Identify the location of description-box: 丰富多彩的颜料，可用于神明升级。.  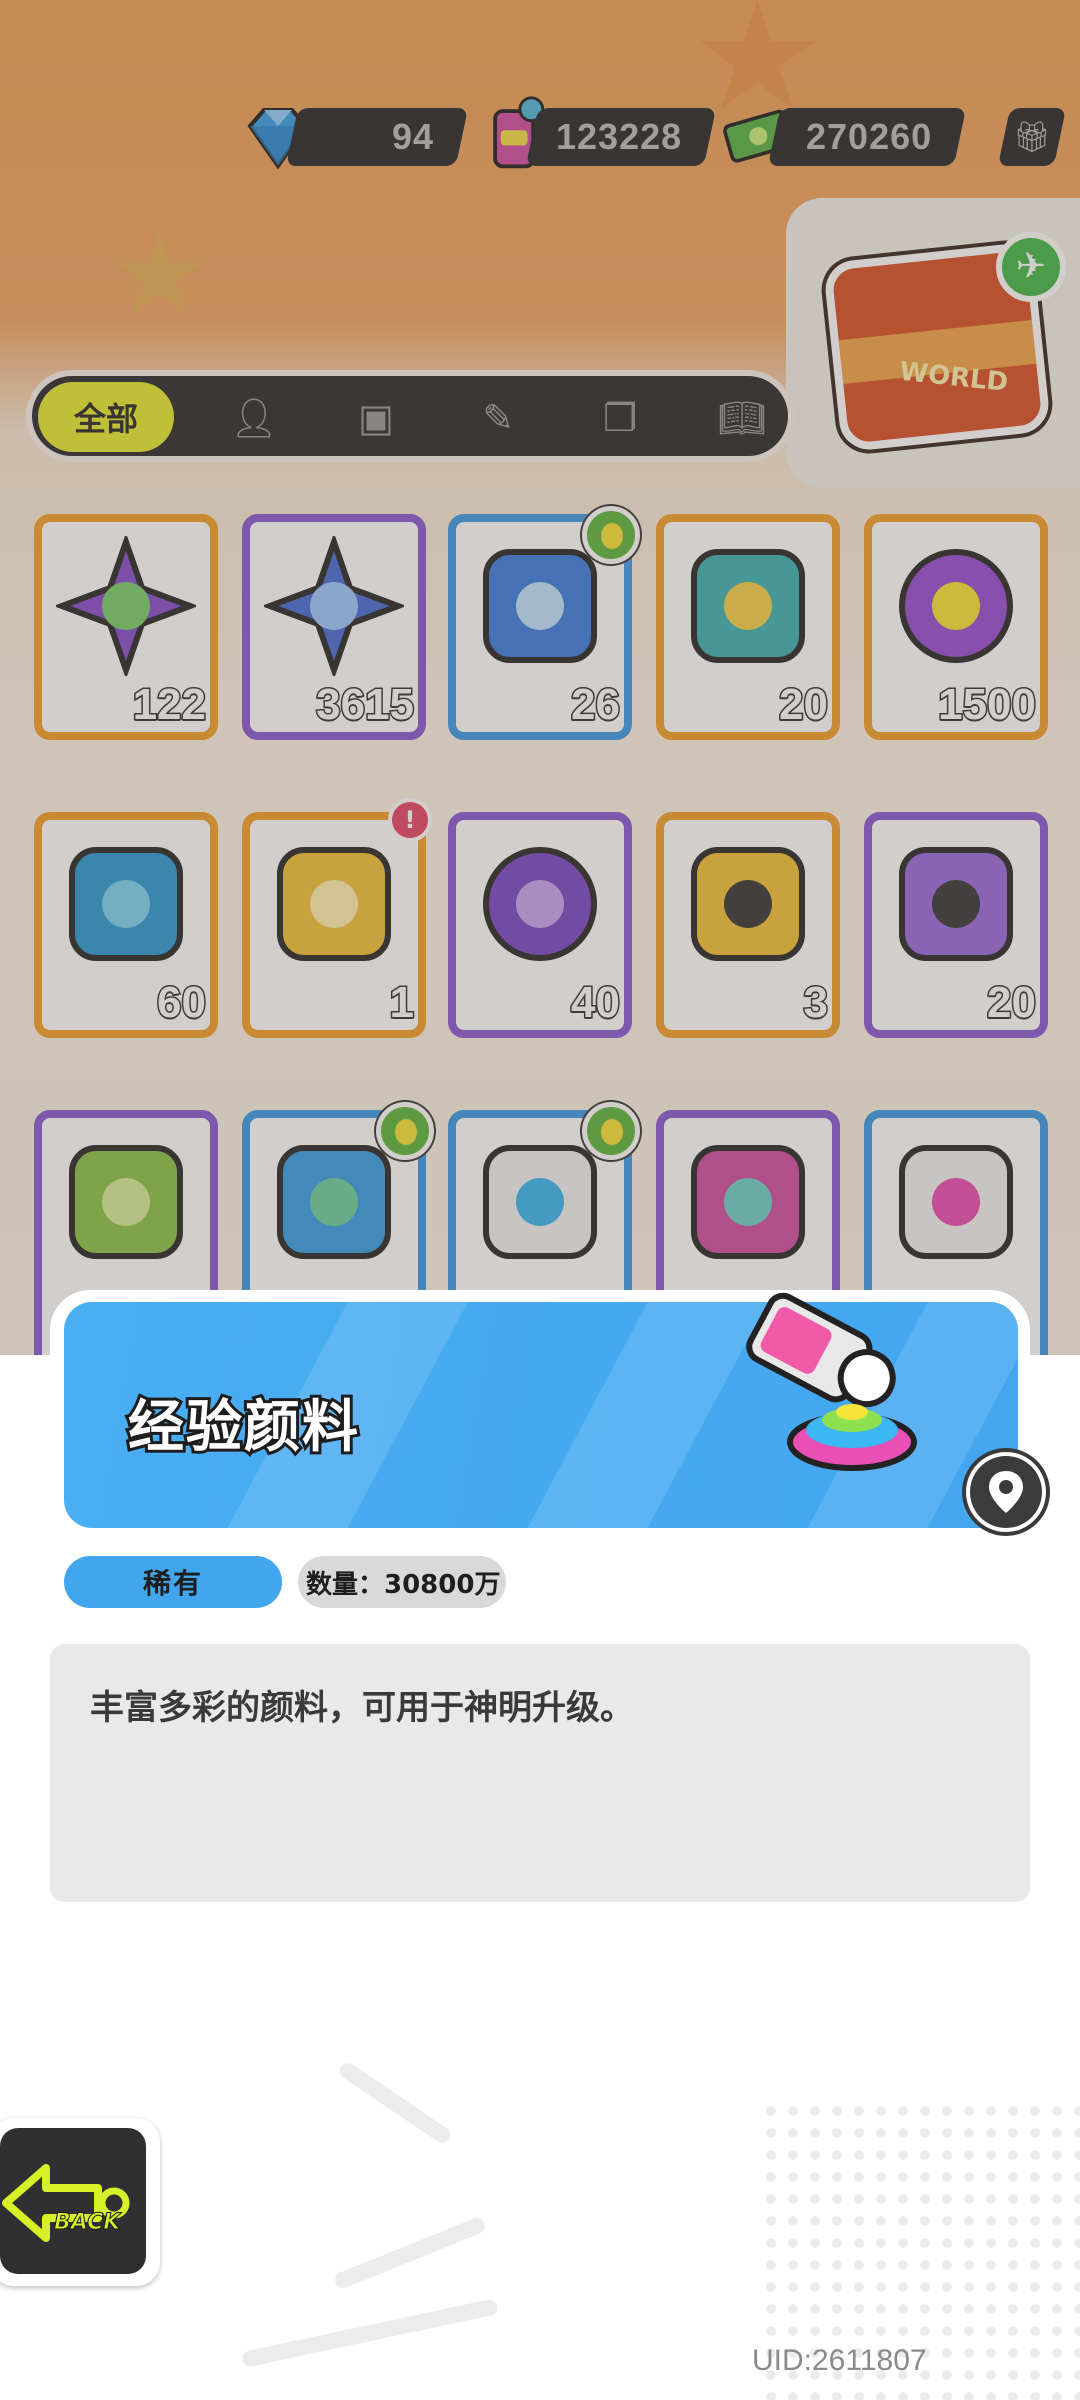
(540, 1773).